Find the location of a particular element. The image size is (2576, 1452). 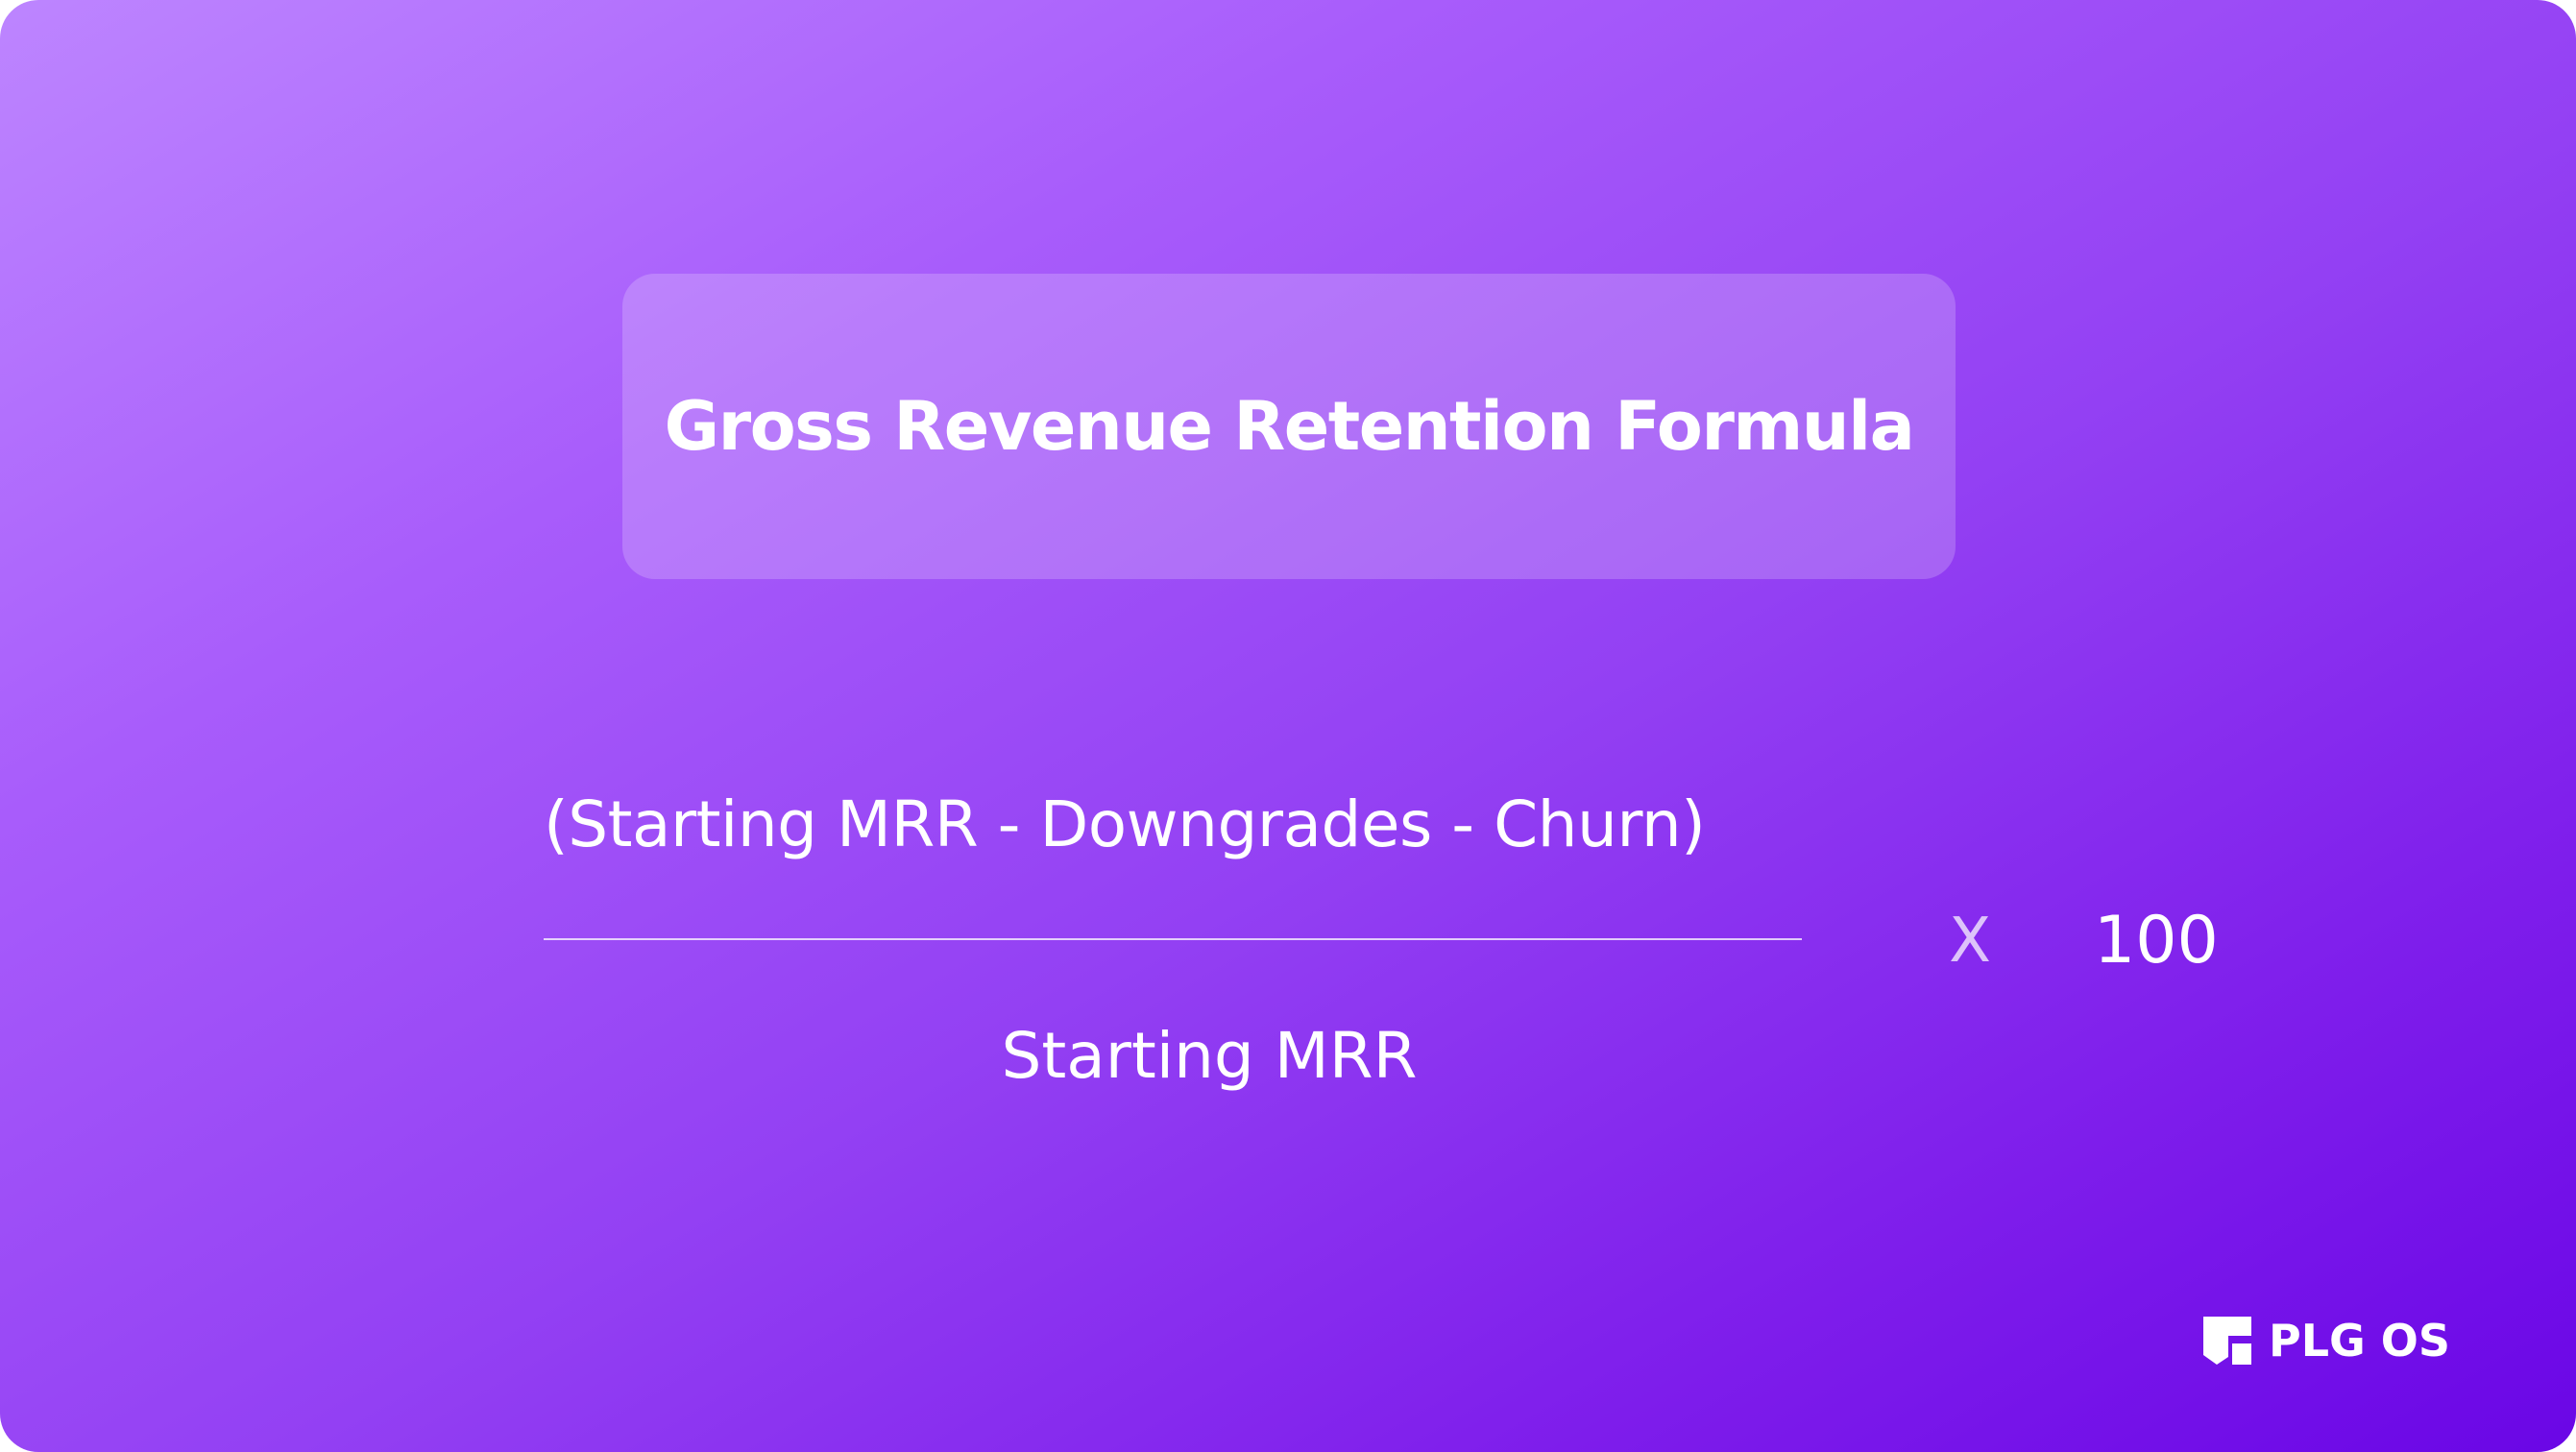

page-title: Gross Revenue Retention Formula is located at coordinates (1290, 427).